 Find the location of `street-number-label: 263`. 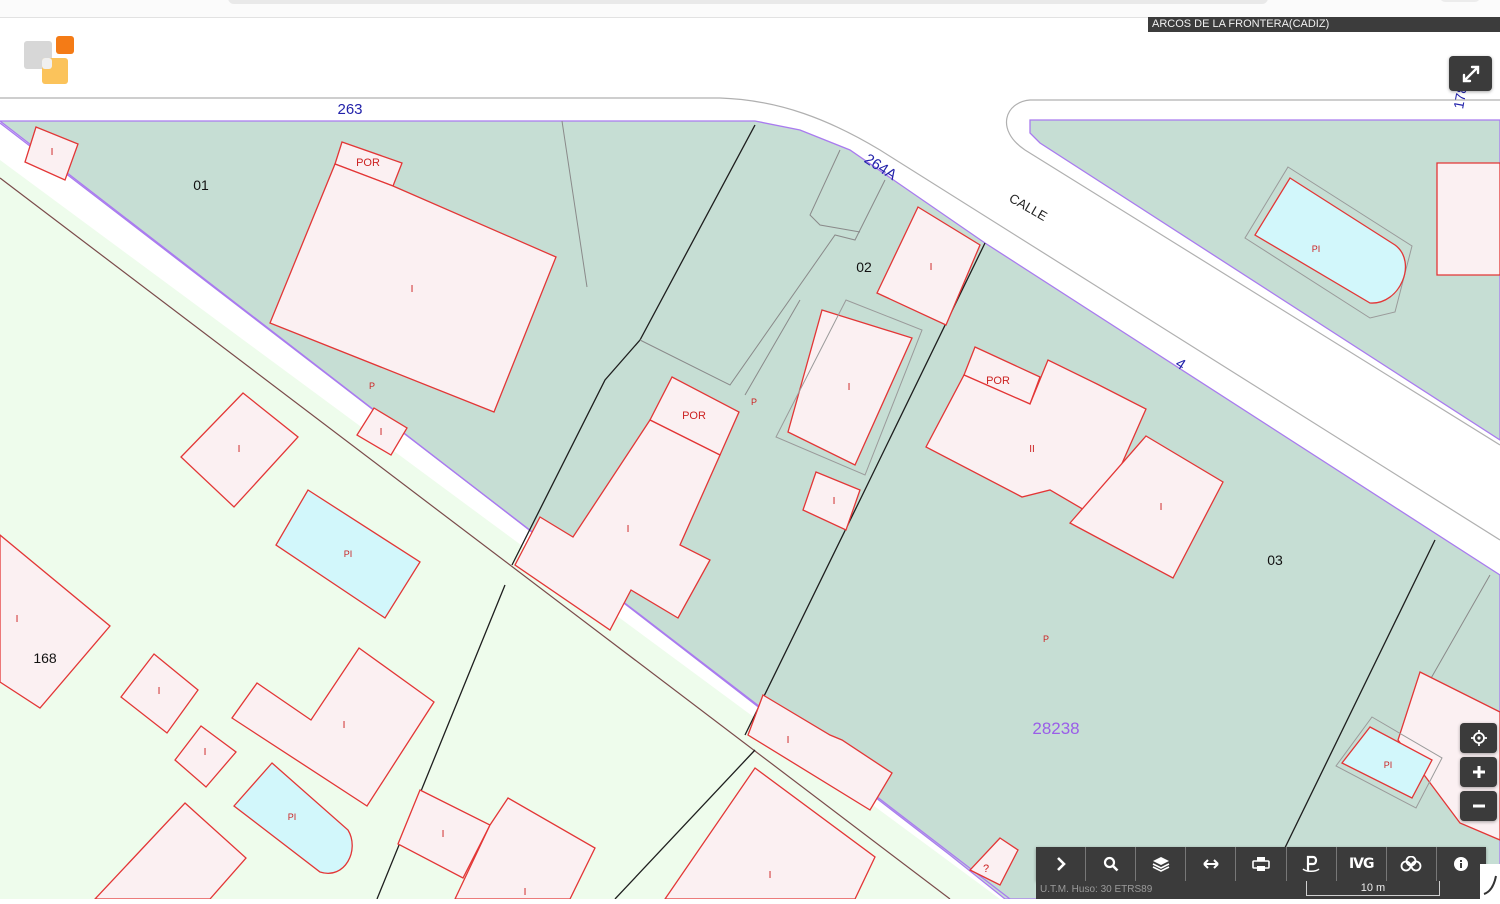

street-number-label: 263 is located at coordinates (349, 109).